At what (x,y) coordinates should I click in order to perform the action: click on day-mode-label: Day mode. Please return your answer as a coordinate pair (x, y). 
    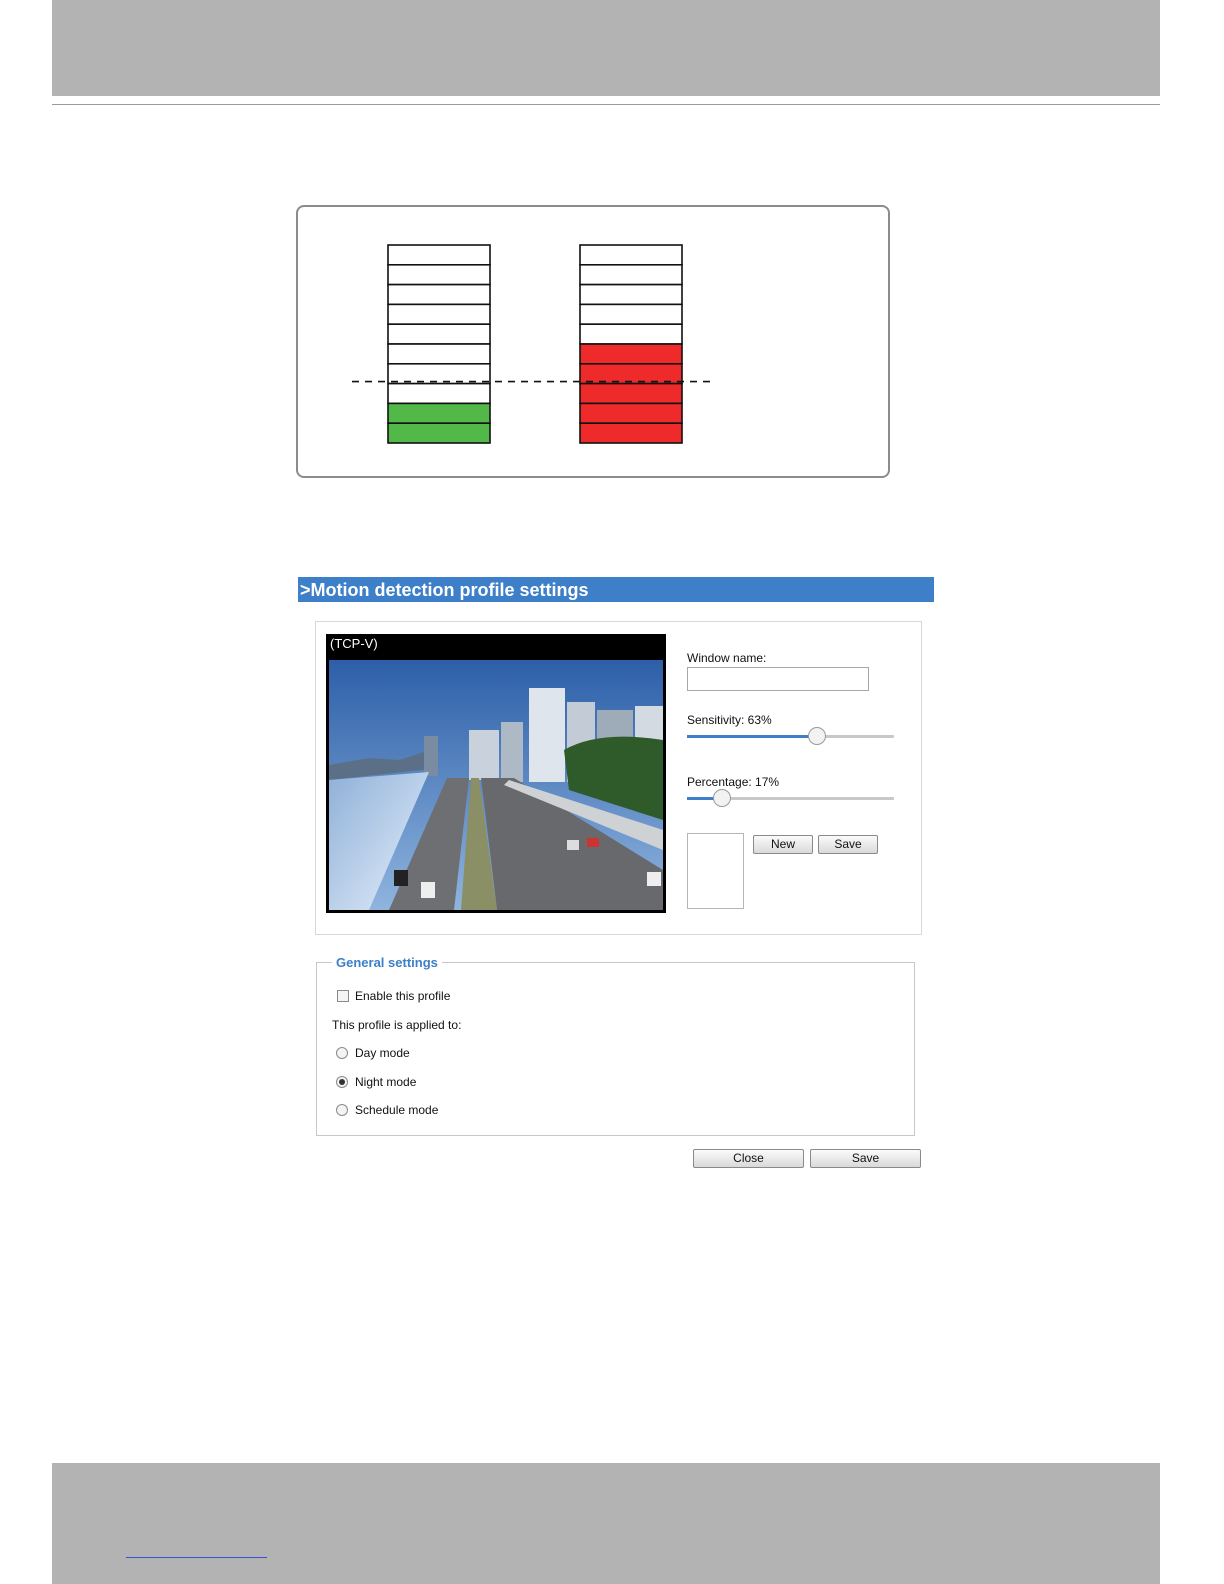
    Looking at the image, I should click on (382, 1053).